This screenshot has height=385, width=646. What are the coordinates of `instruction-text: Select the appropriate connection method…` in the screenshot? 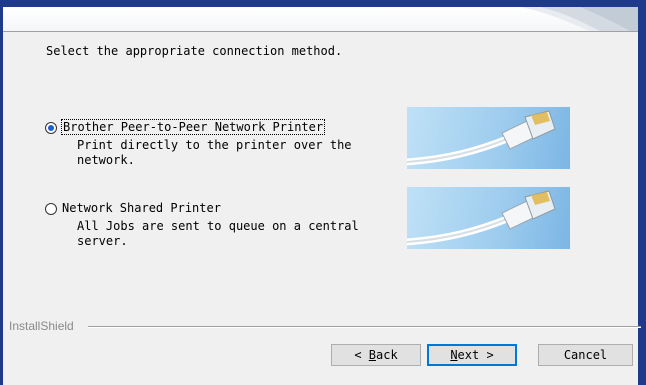 It's located at (194, 51).